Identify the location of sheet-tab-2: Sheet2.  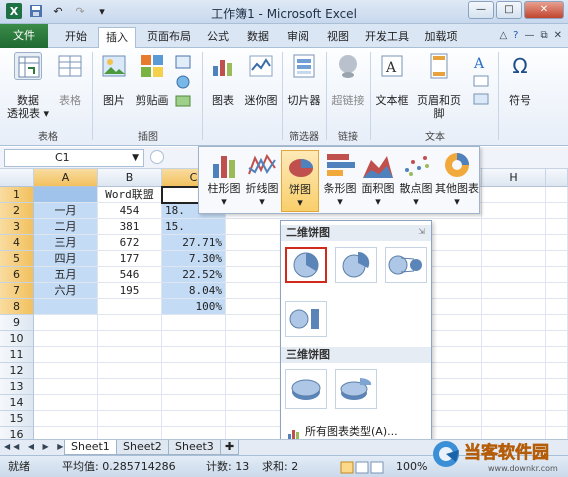
(142, 447).